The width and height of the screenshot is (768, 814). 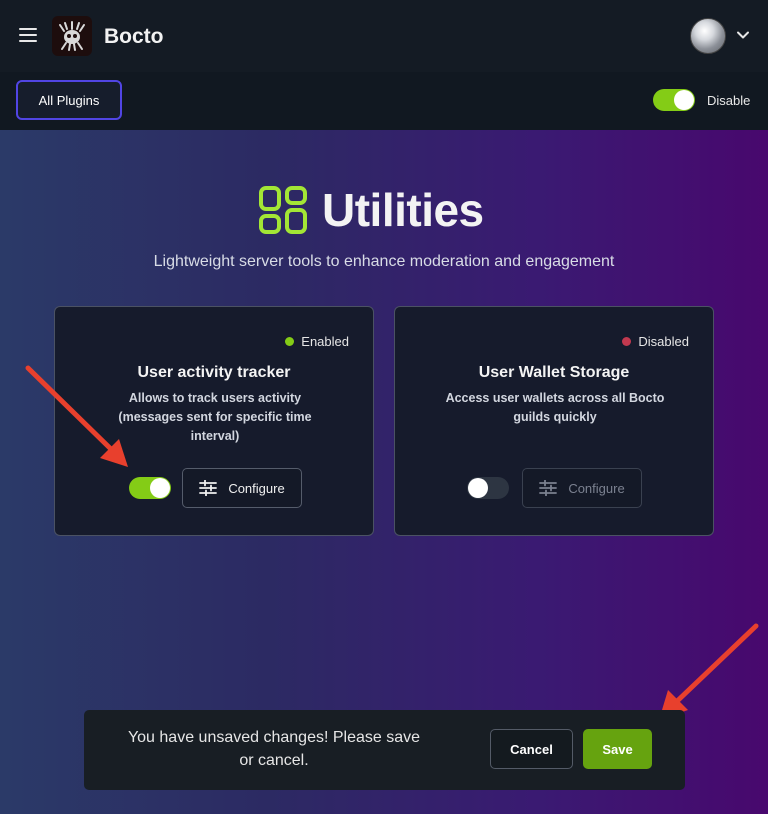 What do you see at coordinates (384, 36) in the screenshot?
I see `top-navigation-bar: Bocto` at bounding box center [384, 36].